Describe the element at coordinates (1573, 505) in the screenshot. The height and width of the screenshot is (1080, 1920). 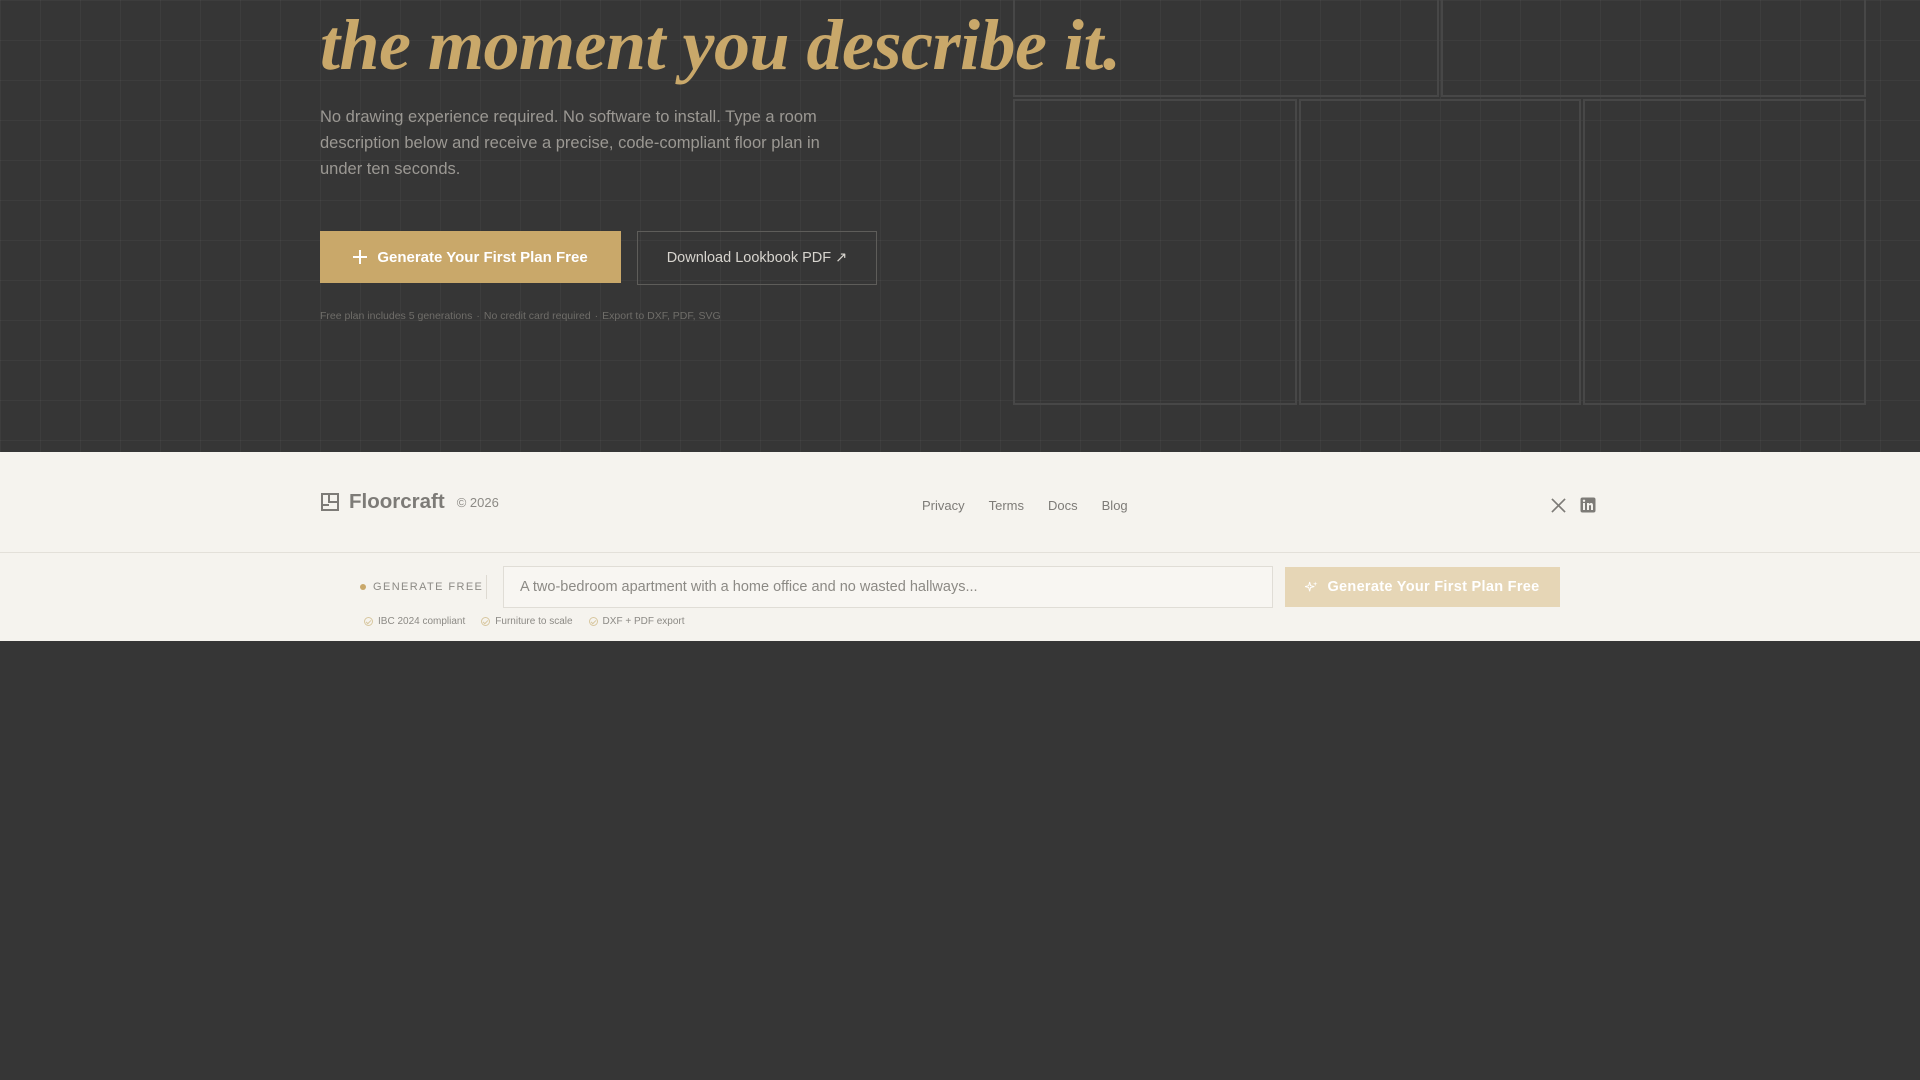
I see `social-links` at that location.